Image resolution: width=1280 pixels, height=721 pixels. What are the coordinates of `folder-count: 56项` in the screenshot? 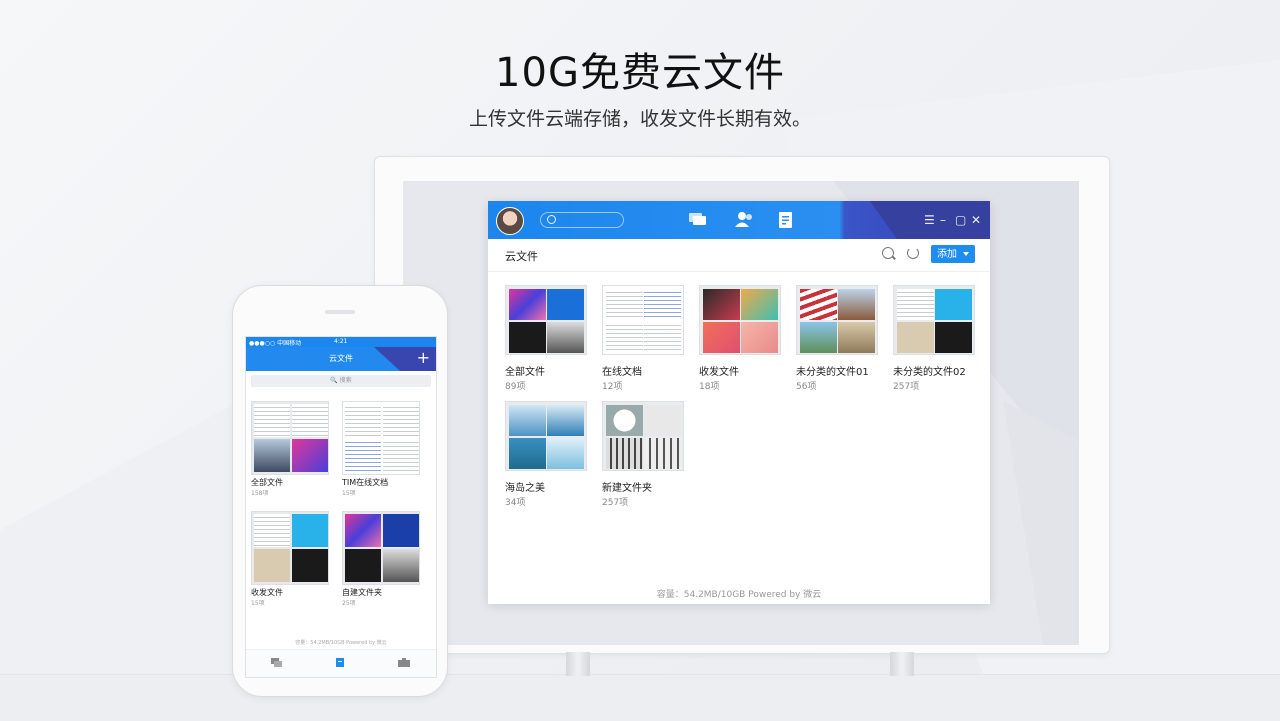 It's located at (806, 387).